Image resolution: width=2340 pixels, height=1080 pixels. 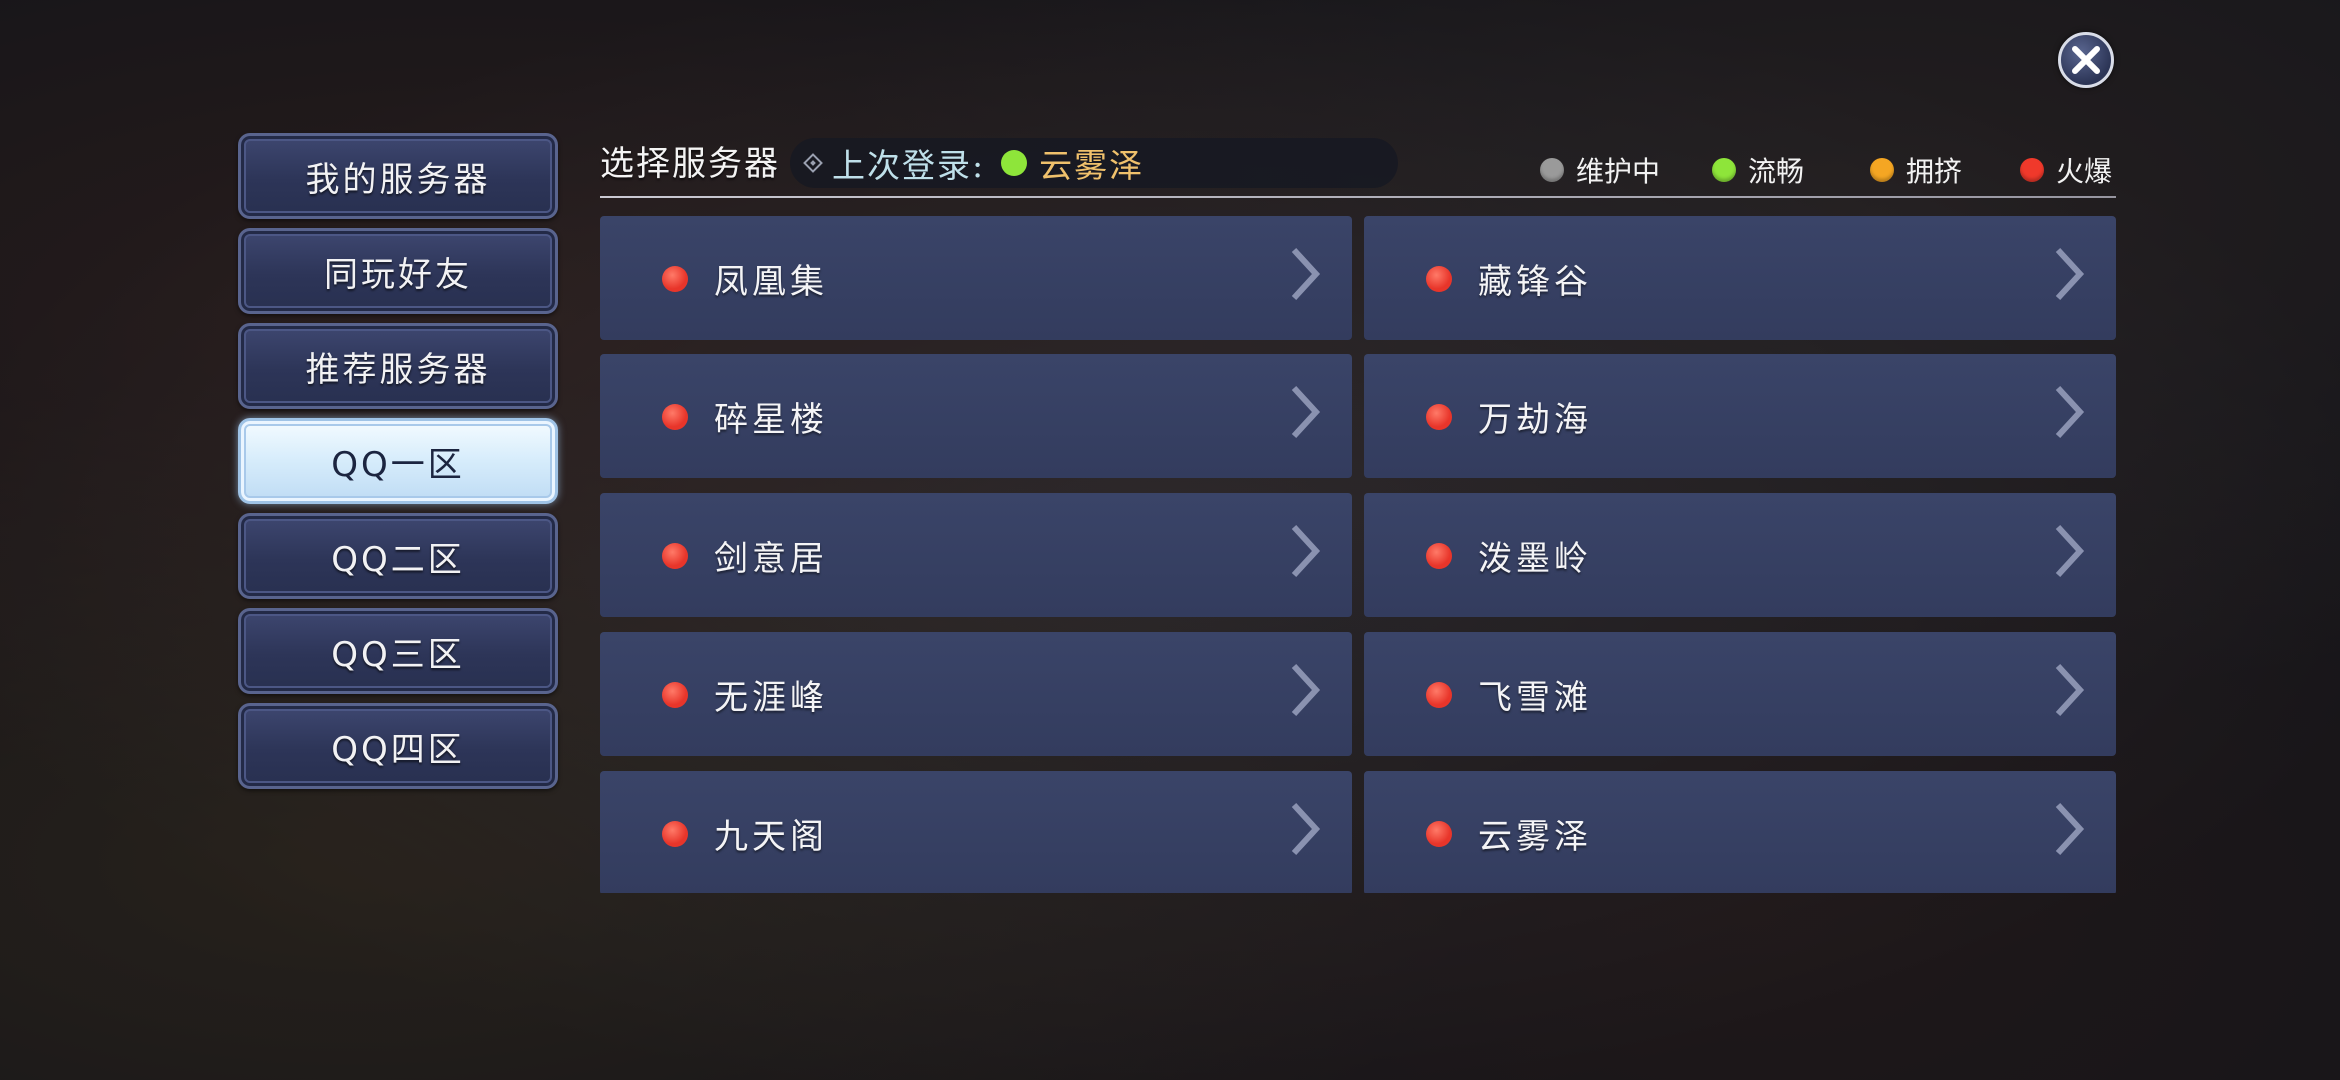 What do you see at coordinates (771, 698) in the screenshot?
I see `server-name: 无涯峰` at bounding box center [771, 698].